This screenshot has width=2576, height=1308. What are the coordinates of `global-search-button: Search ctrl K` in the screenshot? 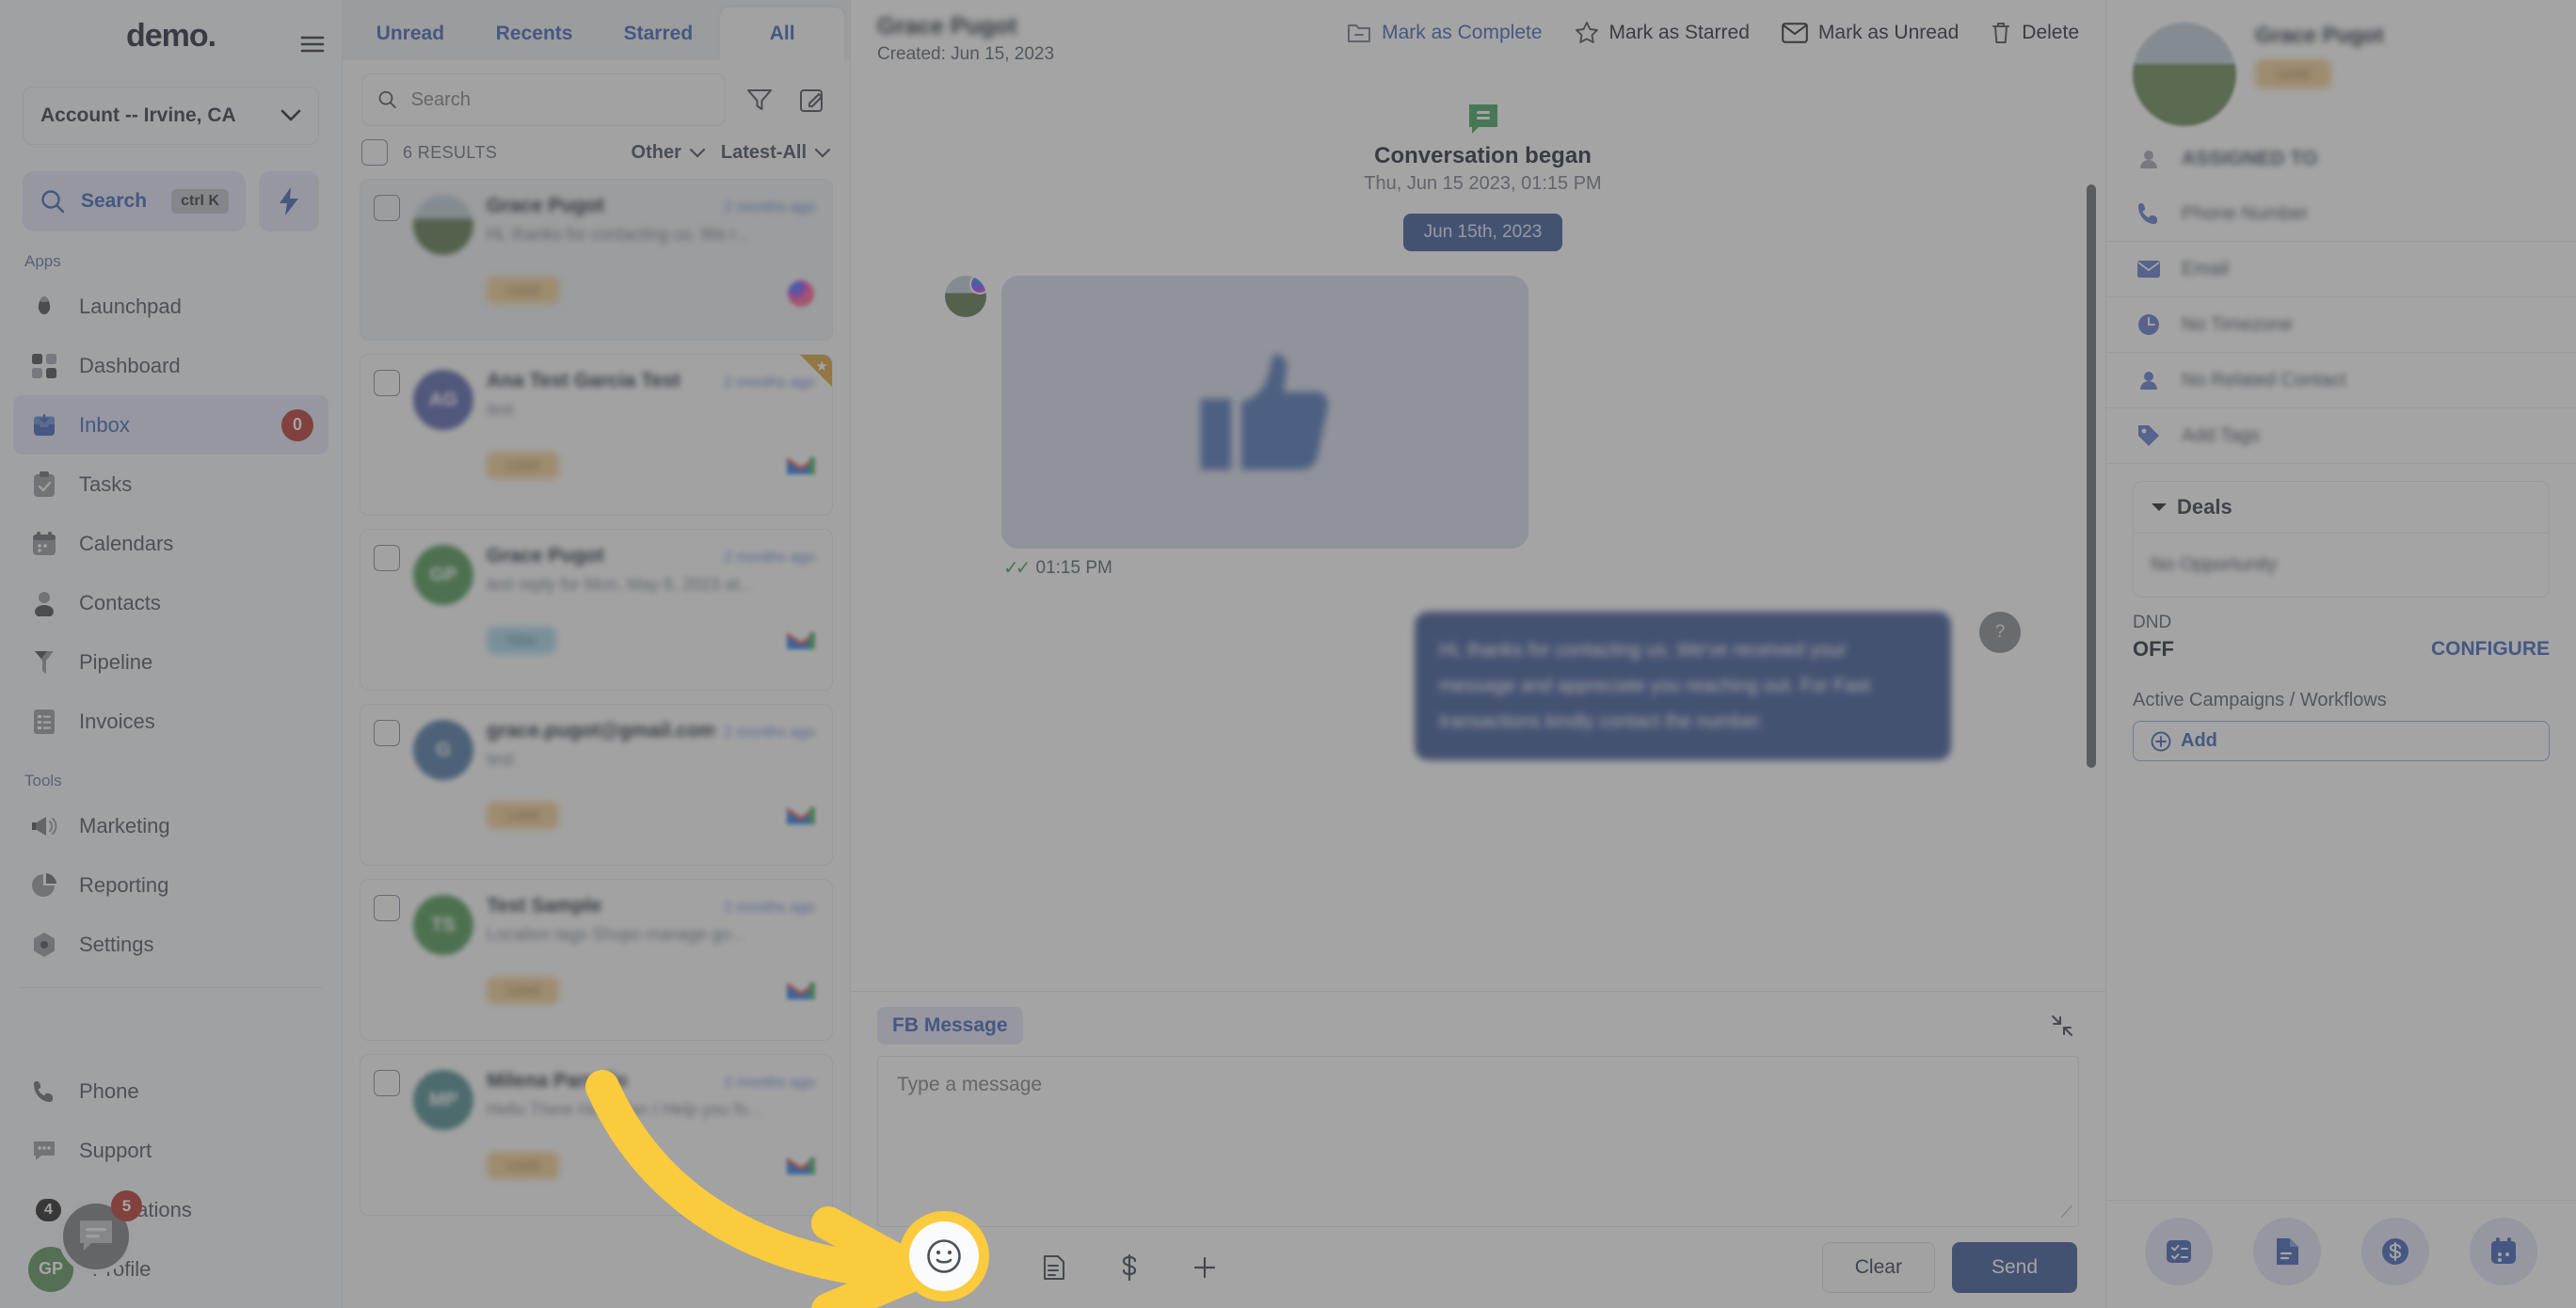 It's located at (134, 201).